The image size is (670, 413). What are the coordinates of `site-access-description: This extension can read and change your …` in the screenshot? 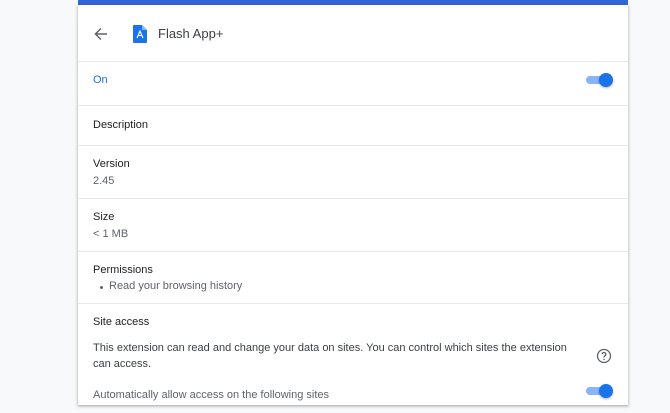 It's located at (330, 356).